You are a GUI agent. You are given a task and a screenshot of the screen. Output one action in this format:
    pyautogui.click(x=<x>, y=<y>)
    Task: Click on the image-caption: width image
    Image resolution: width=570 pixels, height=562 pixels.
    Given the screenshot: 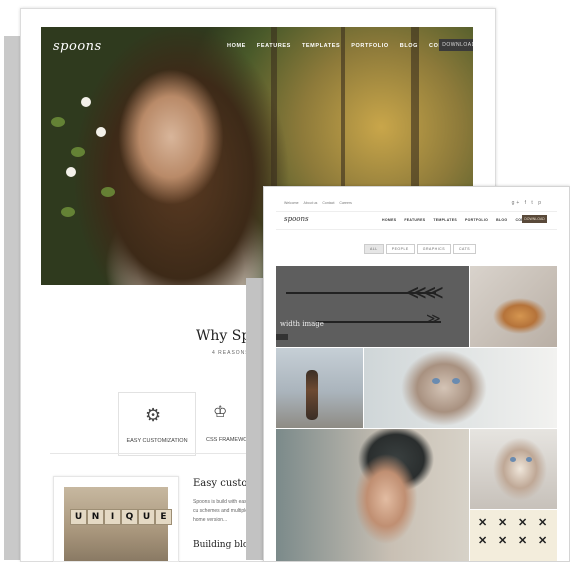 What is the action you would take?
    pyautogui.click(x=302, y=324)
    